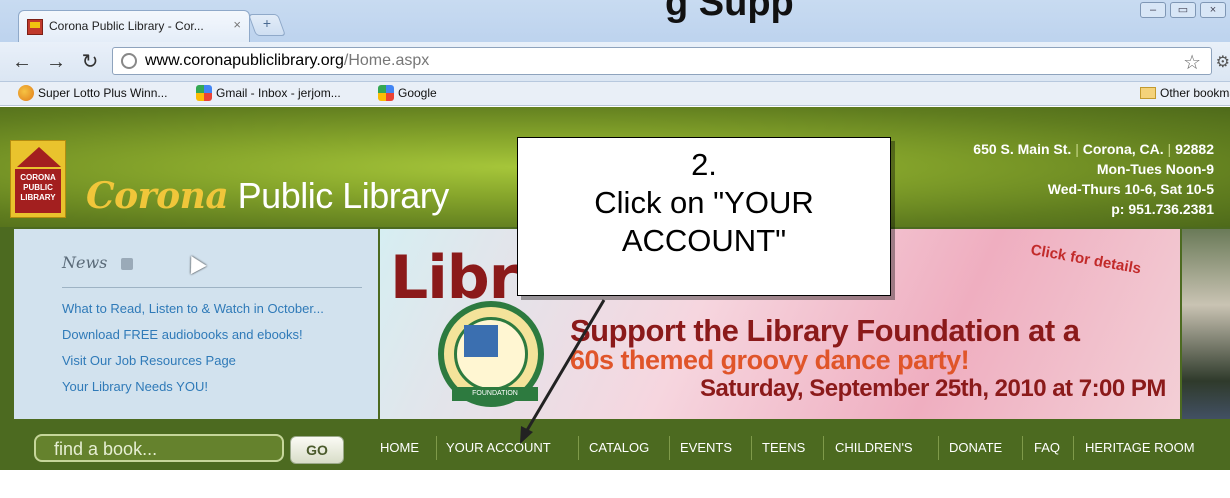 The image size is (1230, 498). What do you see at coordinates (195, 263) in the screenshot?
I see `mouse-cursor-icon` at bounding box center [195, 263].